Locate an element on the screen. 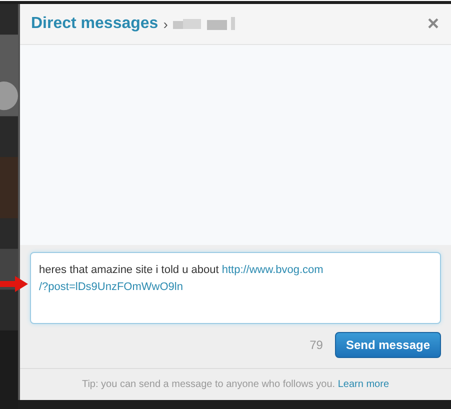 The image size is (451, 409). message-text: heres that amazine site i told u about is located at coordinates (129, 270).